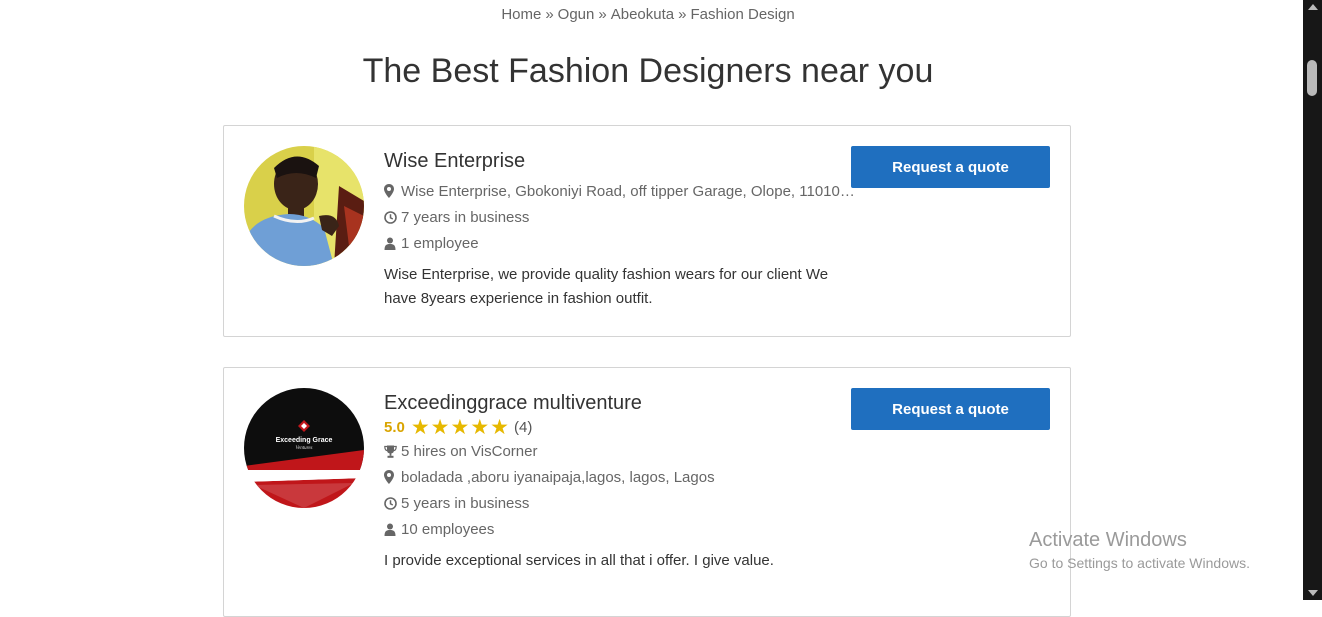 This screenshot has width=1322, height=617. What do you see at coordinates (642, 14) in the screenshot?
I see `breadcrumb-abeokuta: Abeokuta` at bounding box center [642, 14].